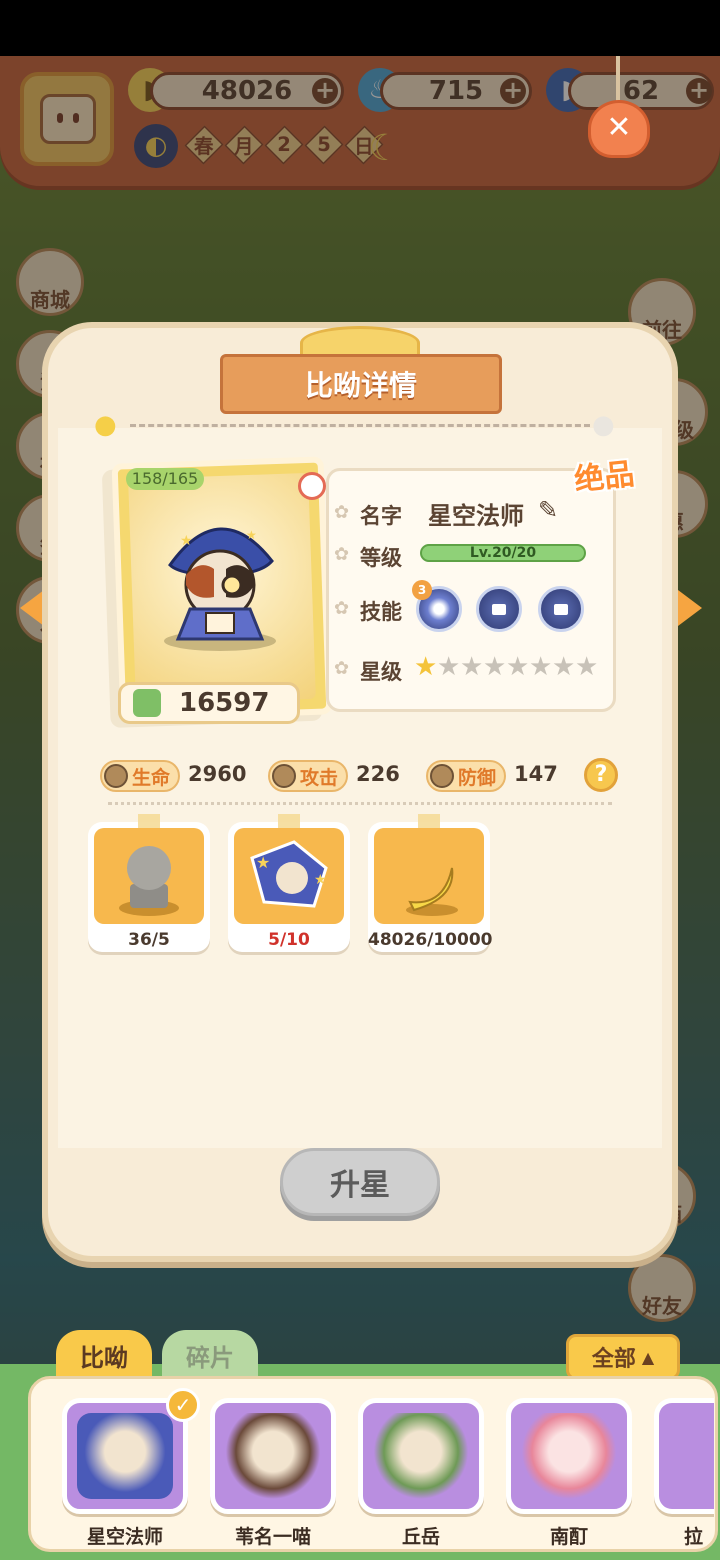 This screenshot has height=1560, width=720. Describe the element at coordinates (104, 1357) in the screenshot. I see `tab-heroes-label: 比呦` at that location.